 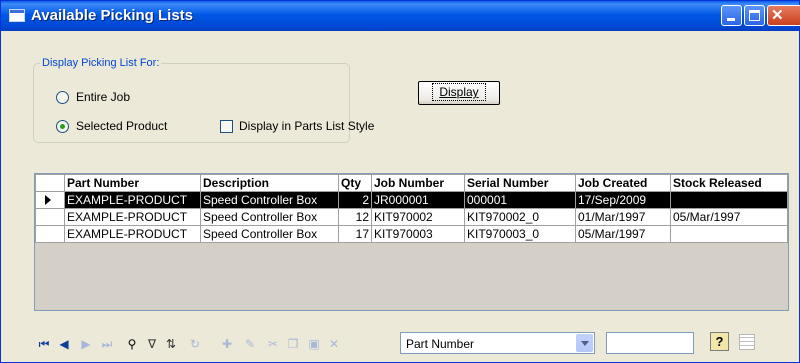 I want to click on display-button: Display, so click(x=459, y=93).